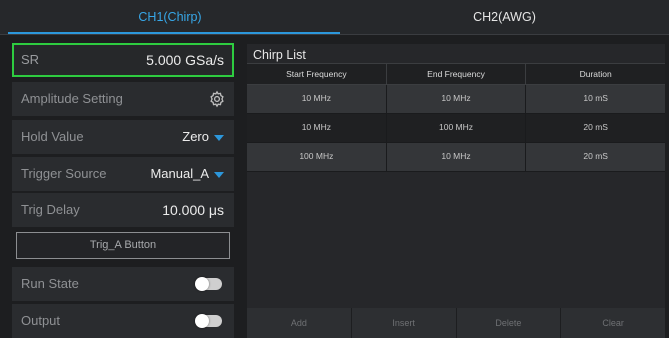 Image resolution: width=669 pixels, height=338 pixels. I want to click on amplitude-setting-label: Amplitude Setting, so click(72, 98).